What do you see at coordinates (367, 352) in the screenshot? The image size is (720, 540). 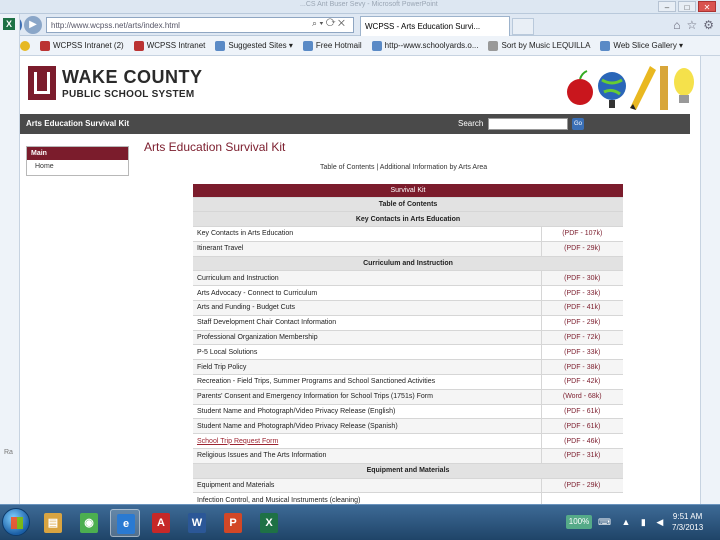 I see `row-label: P-5 Local Solutions` at bounding box center [367, 352].